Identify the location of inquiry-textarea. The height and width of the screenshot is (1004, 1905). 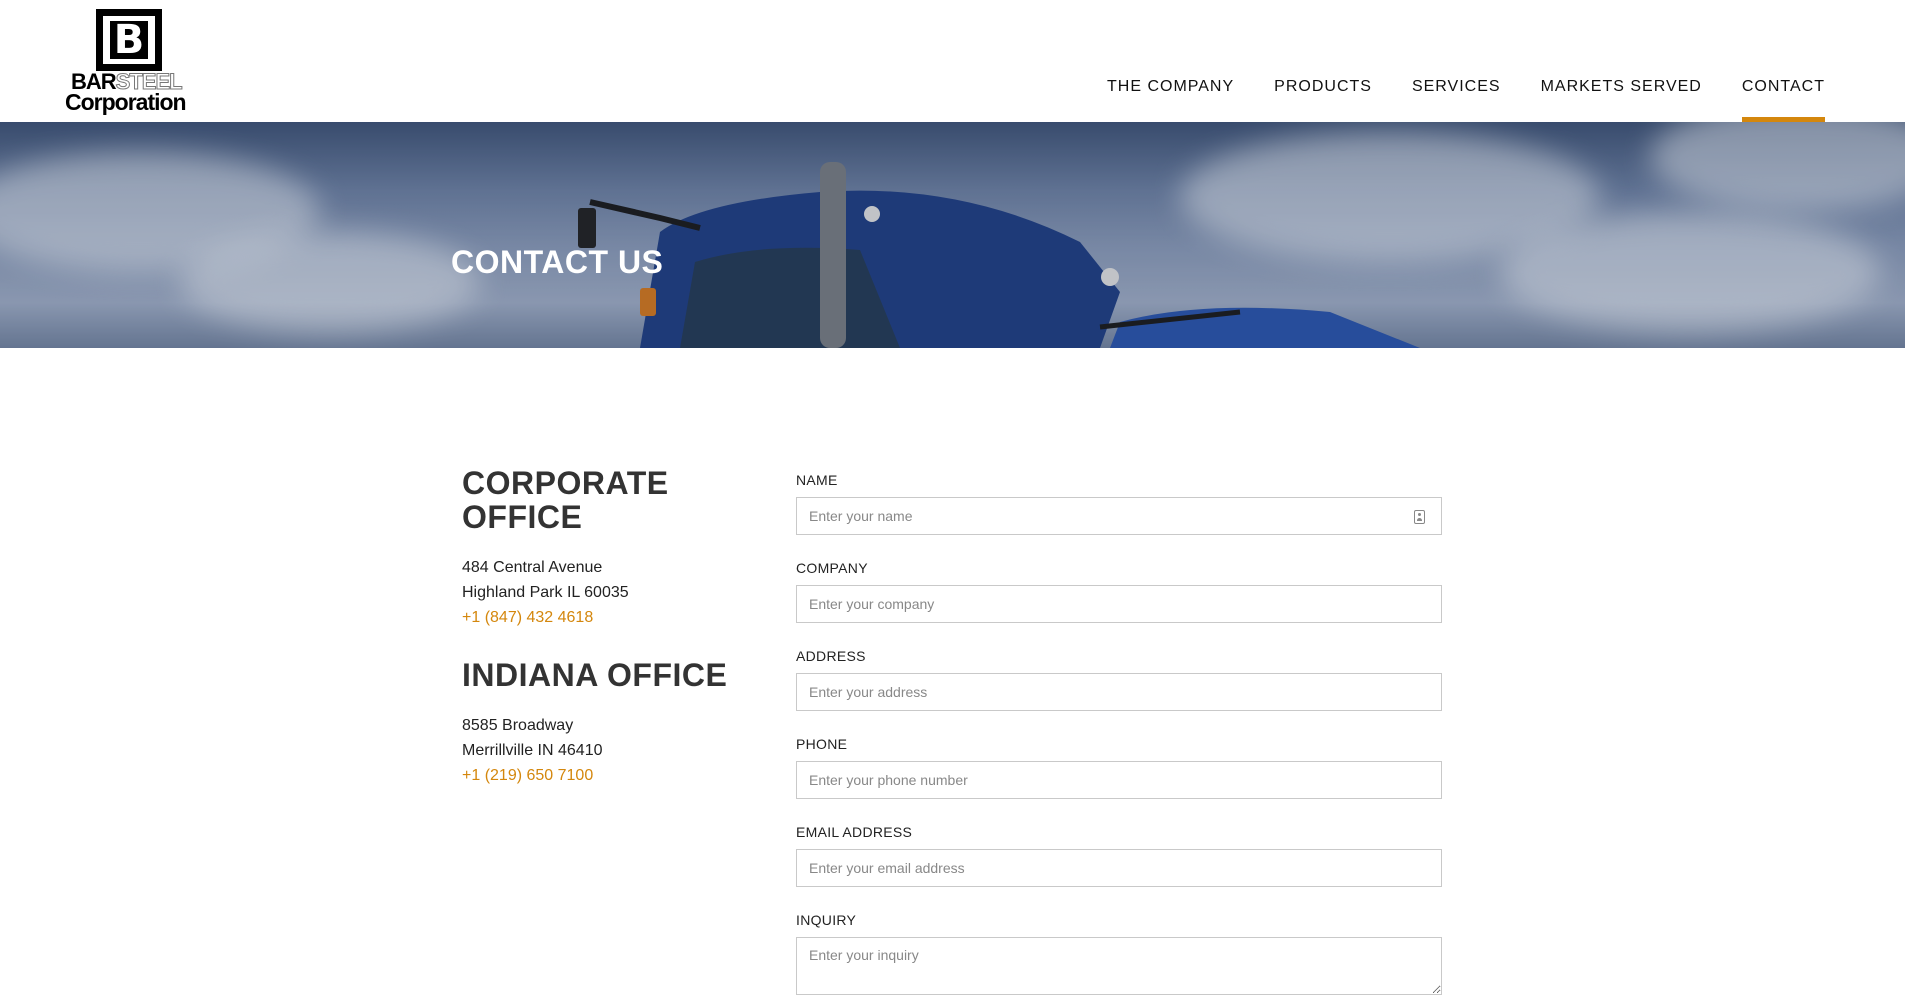
(1119, 966).